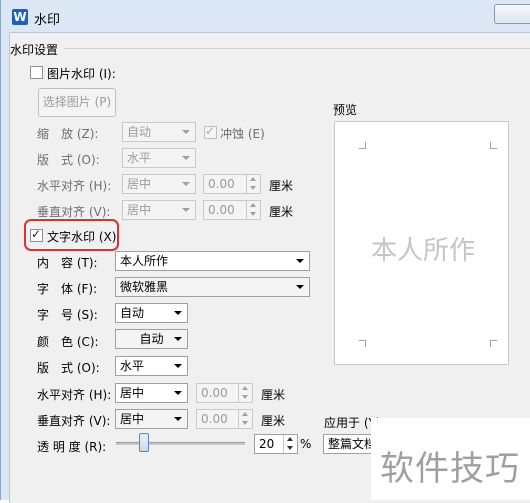 The image size is (530, 503). I want to click on text-valign-select: 居中, so click(151, 419).